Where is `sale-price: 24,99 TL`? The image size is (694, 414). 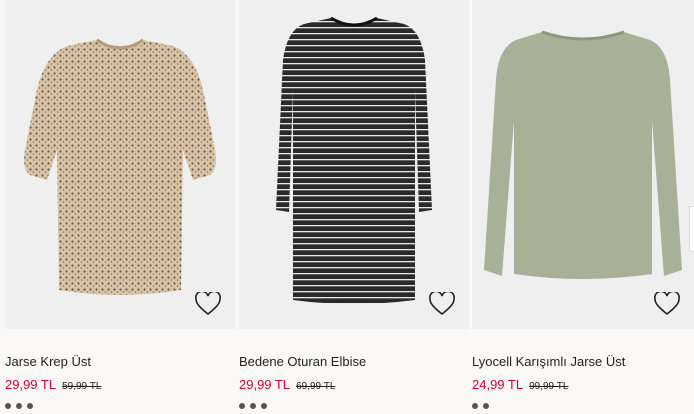 sale-price: 24,99 TL is located at coordinates (498, 384).